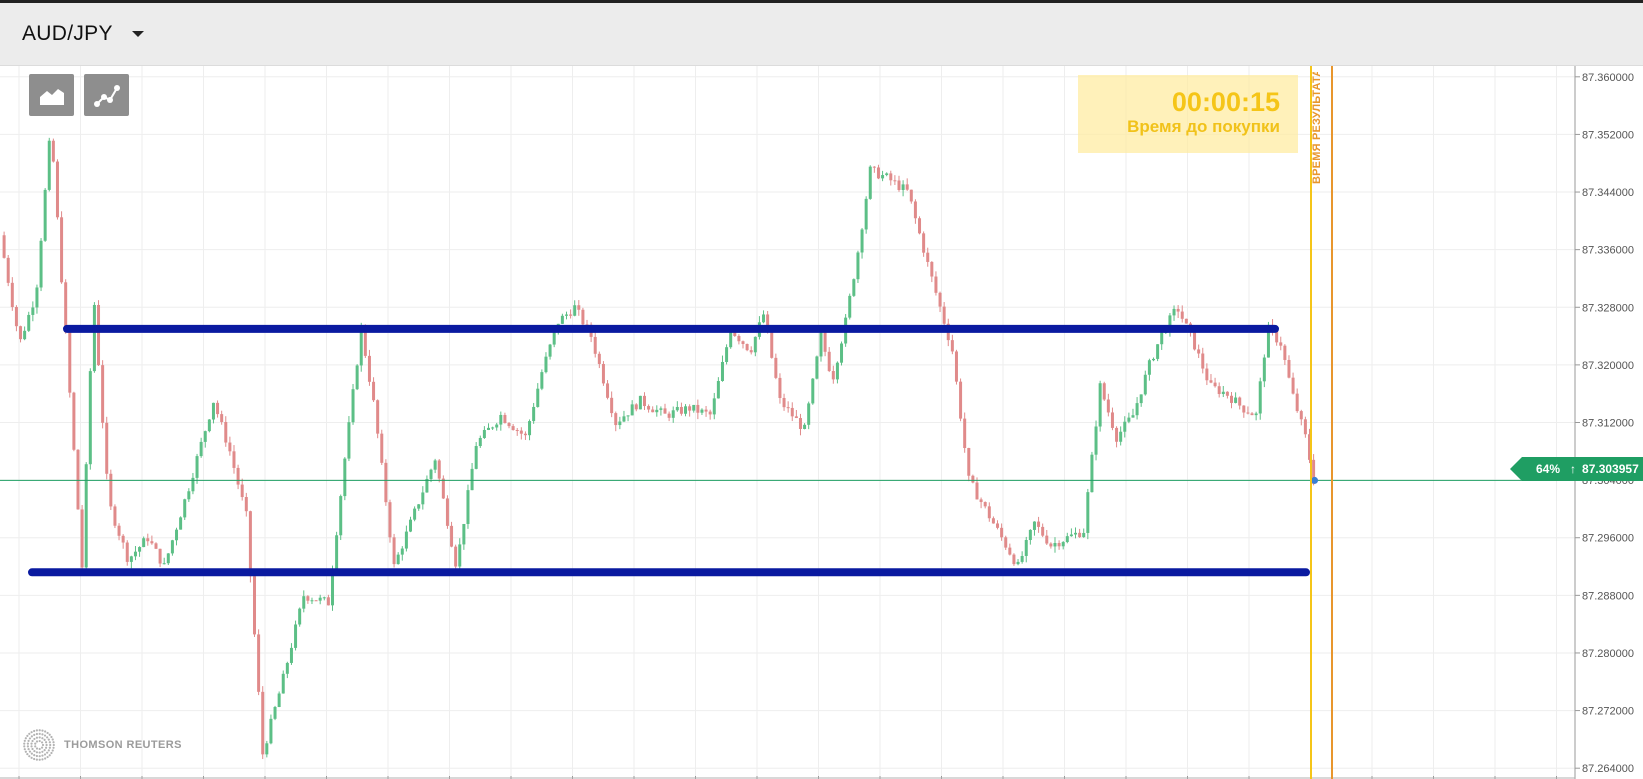 Image resolution: width=1643 pixels, height=779 pixels. Describe the element at coordinates (1608, 251) in the screenshot. I see `y-axis-label: 87.336000` at that location.